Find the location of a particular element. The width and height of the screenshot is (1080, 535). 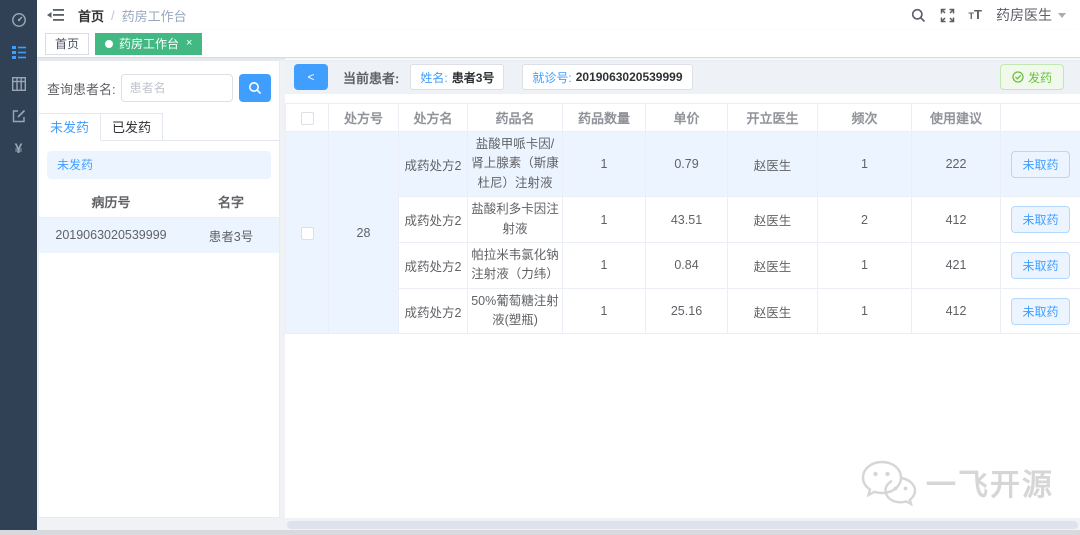

hamburger-icon is located at coordinates (55, 15).